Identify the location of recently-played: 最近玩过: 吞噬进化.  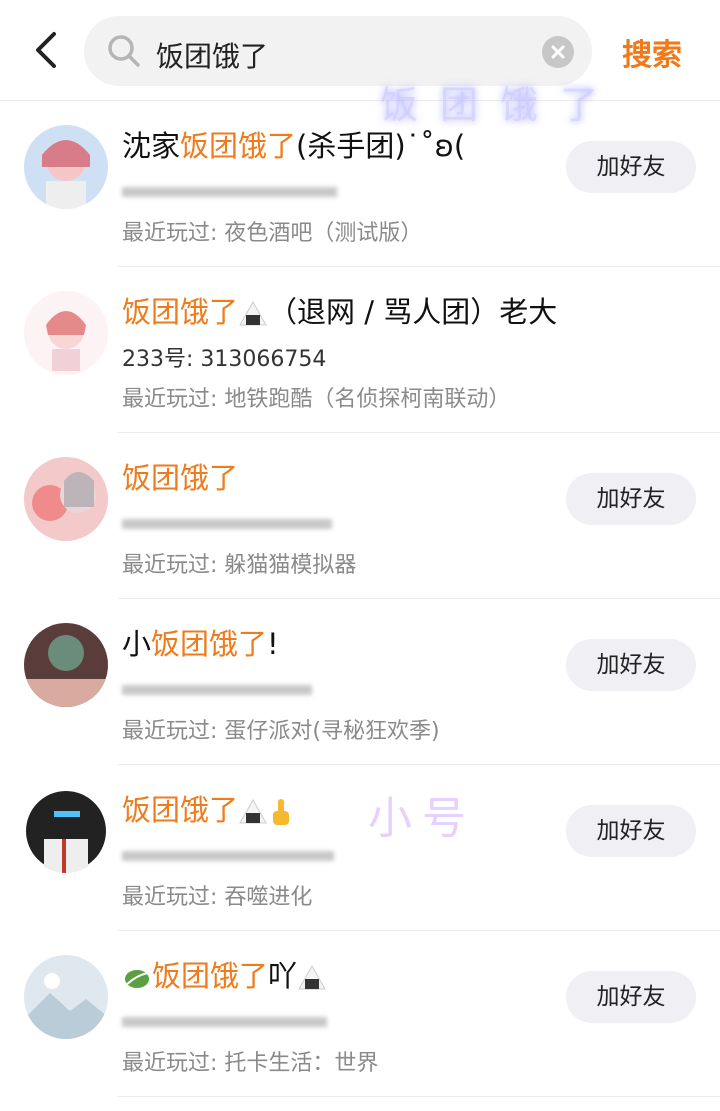
(217, 897).